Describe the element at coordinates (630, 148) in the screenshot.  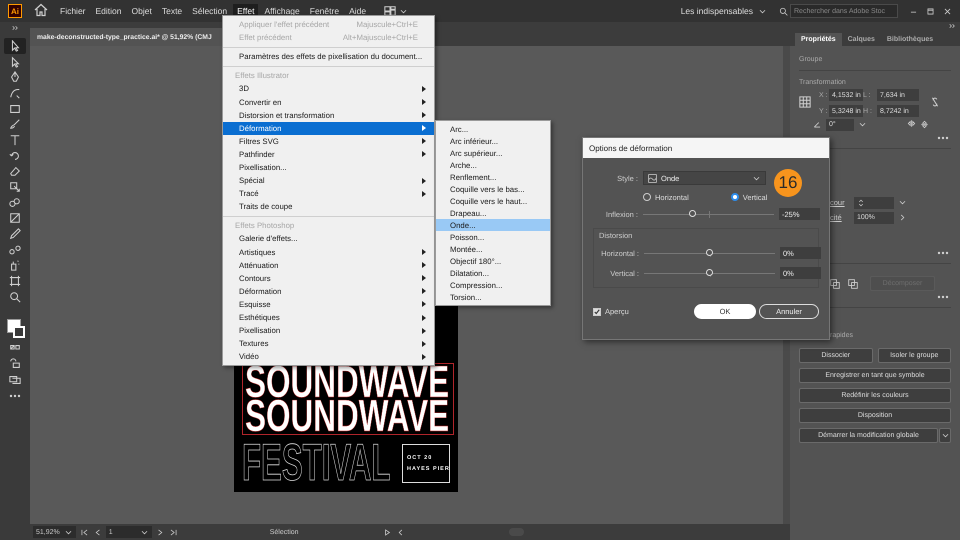
I see `dialog-title: Options de déformation` at that location.